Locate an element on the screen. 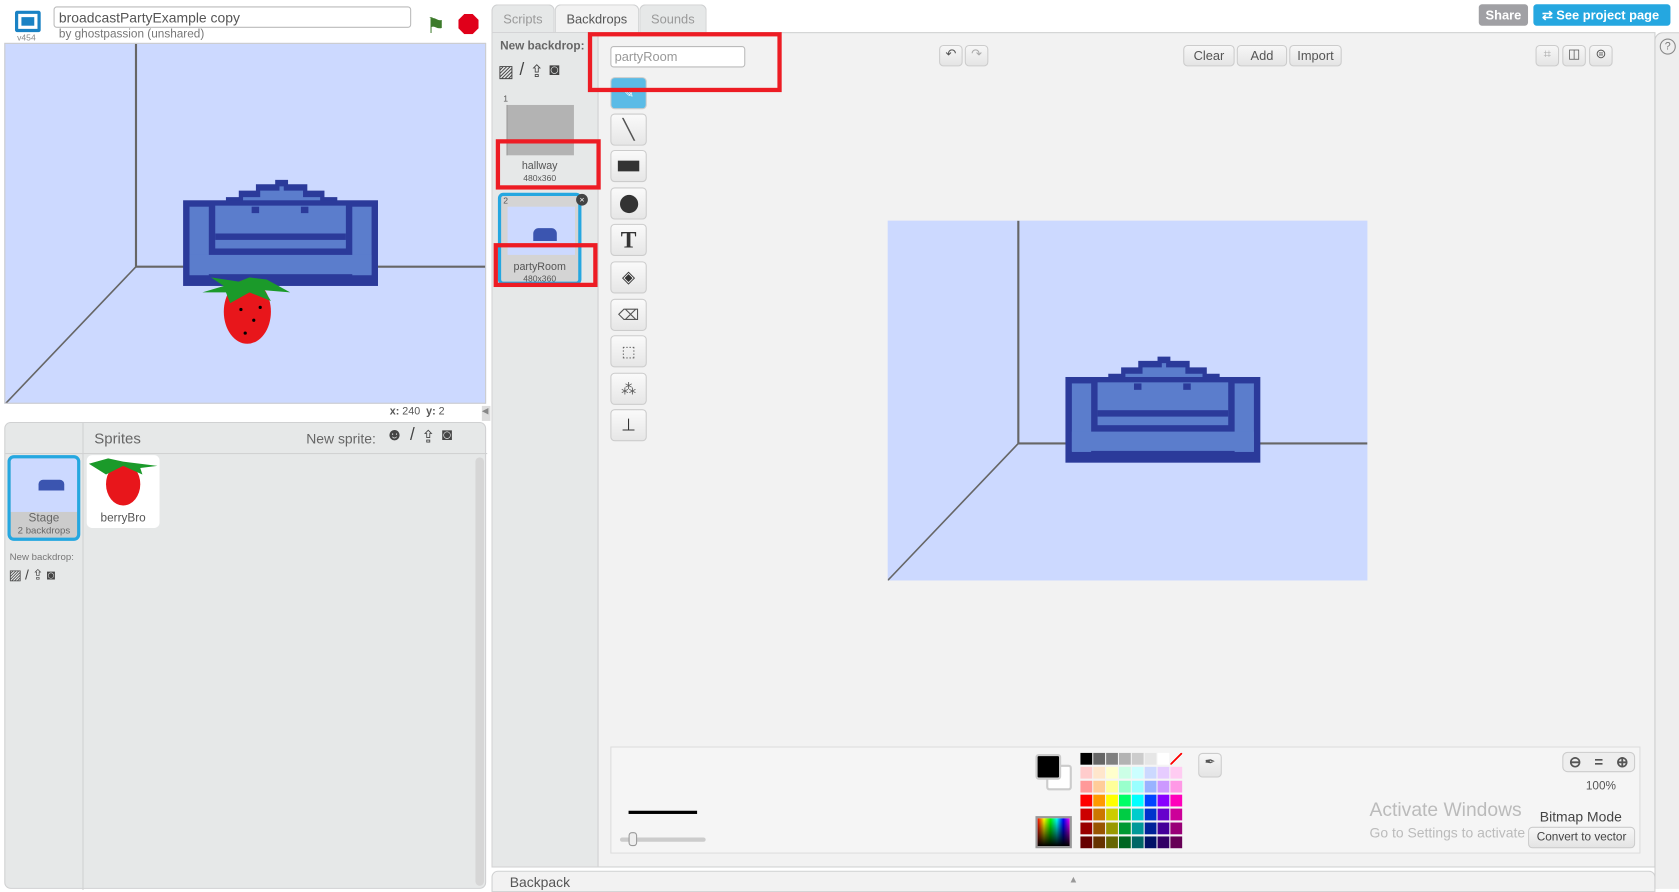  sprite-library-icon: ☻ is located at coordinates (394, 436).